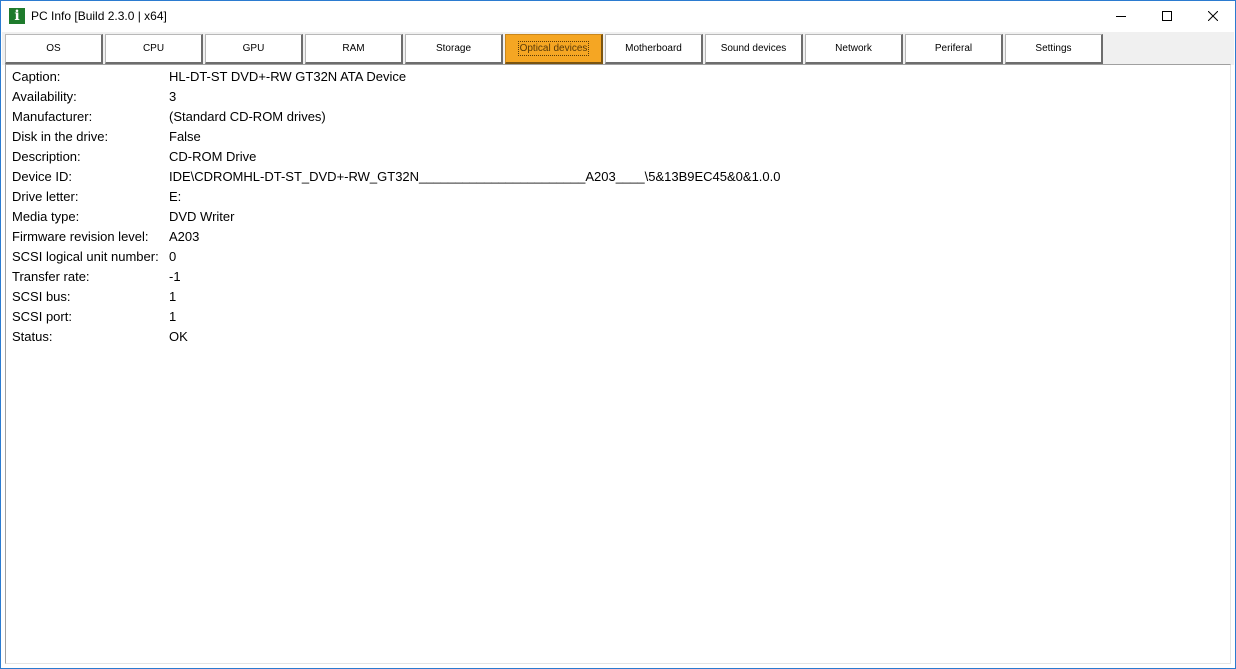 The width and height of the screenshot is (1236, 669). I want to click on tab-label: OS, so click(53, 48).